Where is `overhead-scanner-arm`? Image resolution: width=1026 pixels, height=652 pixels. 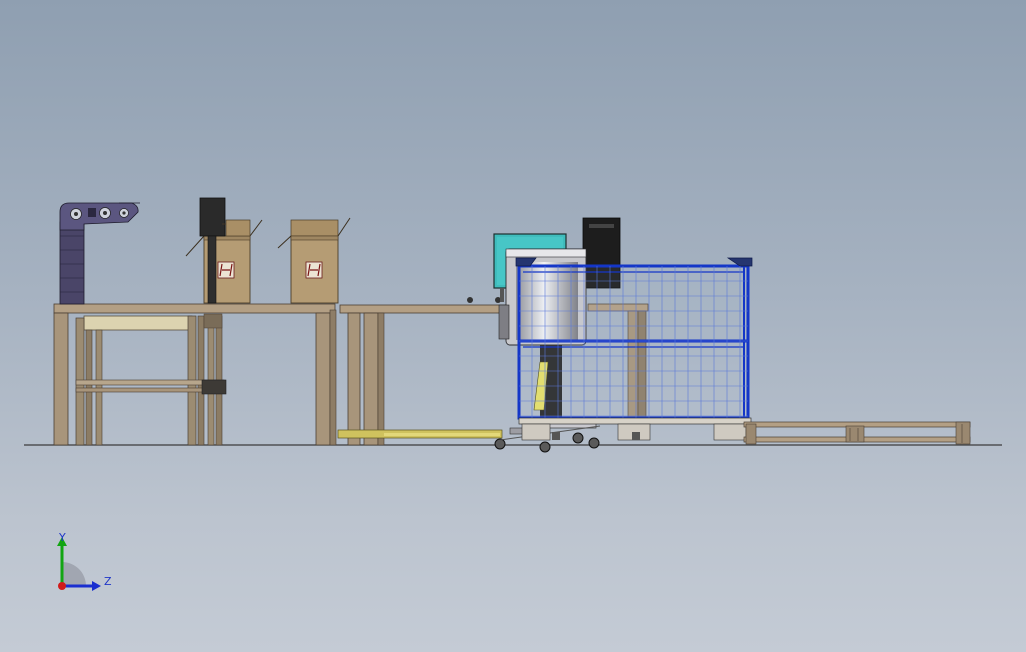
overhead-scanner-arm is located at coordinates (99, 253).